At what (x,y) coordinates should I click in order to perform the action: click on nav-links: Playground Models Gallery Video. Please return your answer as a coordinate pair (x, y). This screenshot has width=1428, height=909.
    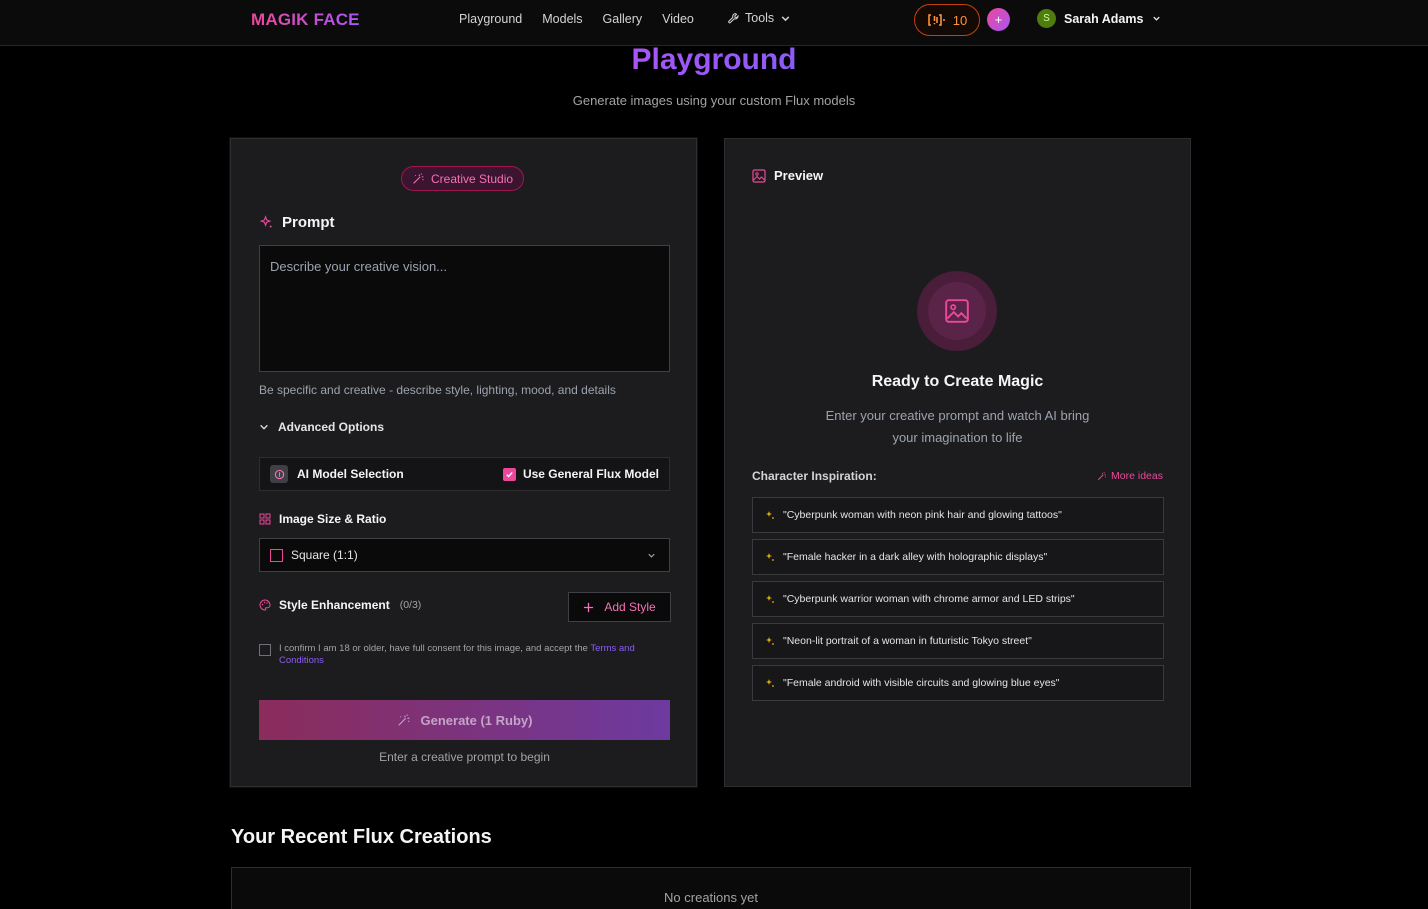
    Looking at the image, I should click on (576, 19).